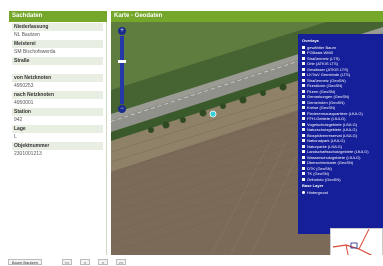 The width and height of the screenshot is (383, 266). I want to click on overlay-label: Naturschutzgebiete (LfULG), so click(332, 129).